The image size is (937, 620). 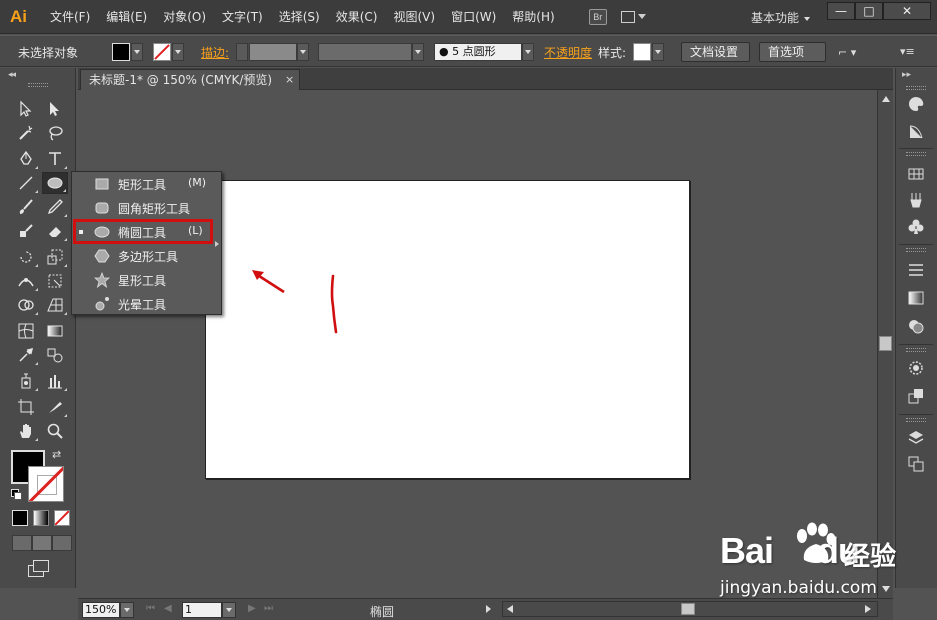 I want to click on type-tool, so click(x=55, y=159).